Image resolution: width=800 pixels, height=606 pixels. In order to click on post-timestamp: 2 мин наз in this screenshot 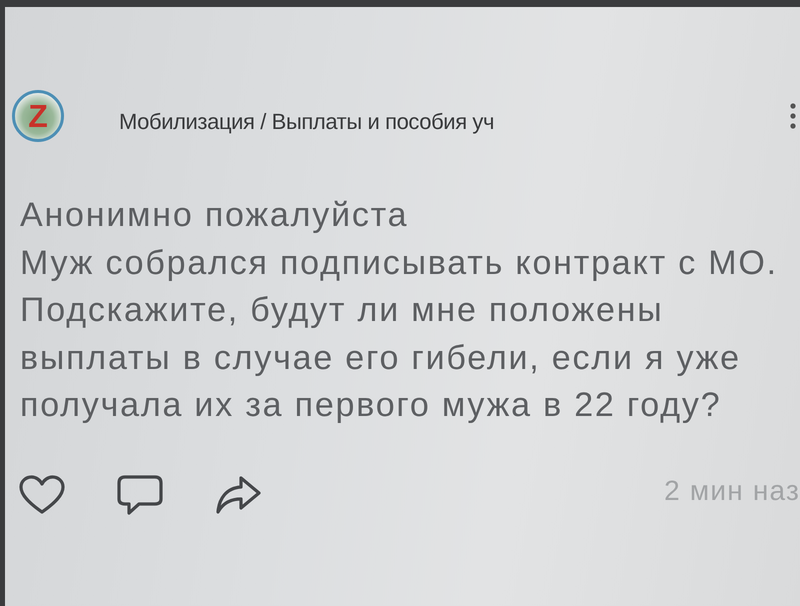, I will do `click(732, 491)`.